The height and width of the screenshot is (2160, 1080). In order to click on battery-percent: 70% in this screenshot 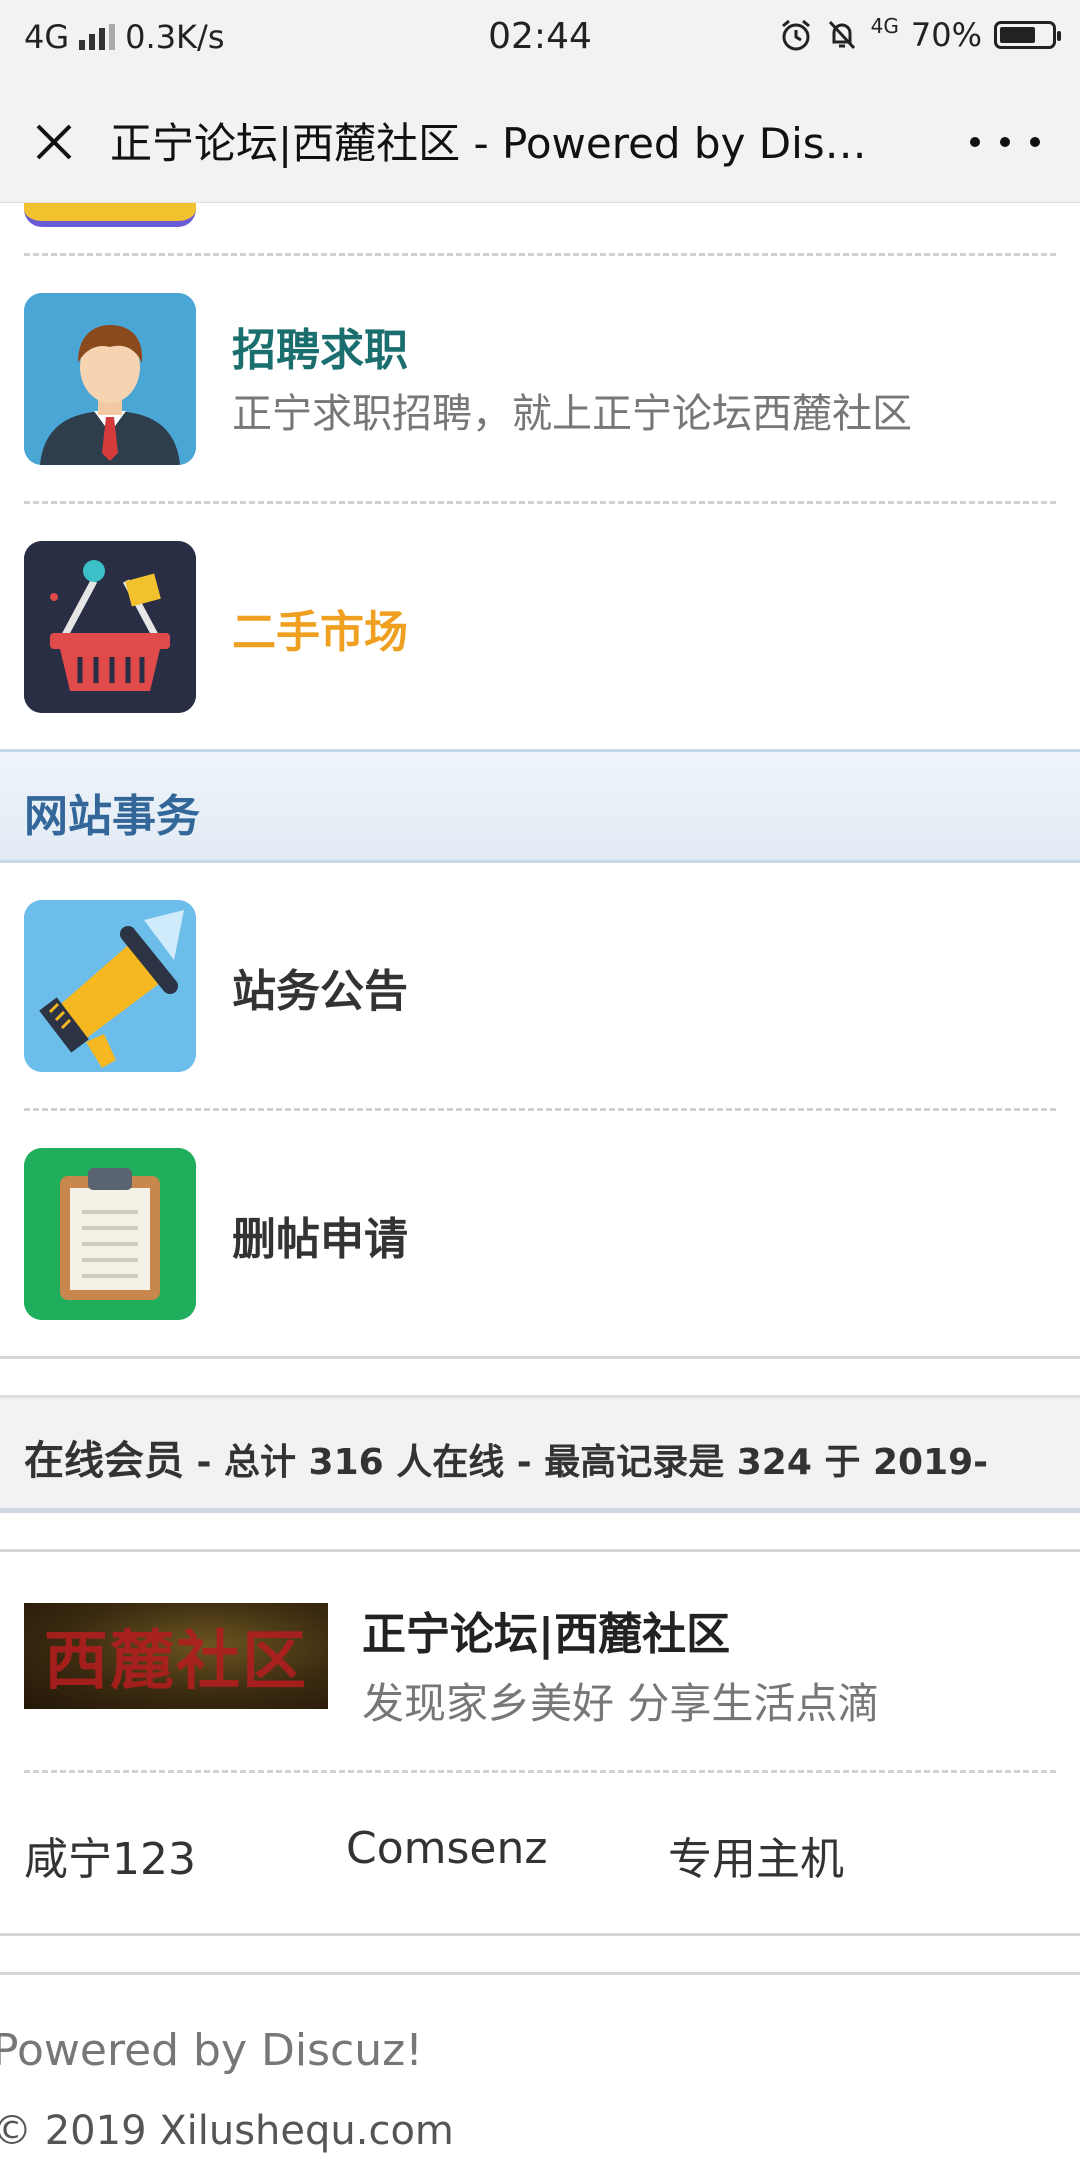, I will do `click(946, 35)`.